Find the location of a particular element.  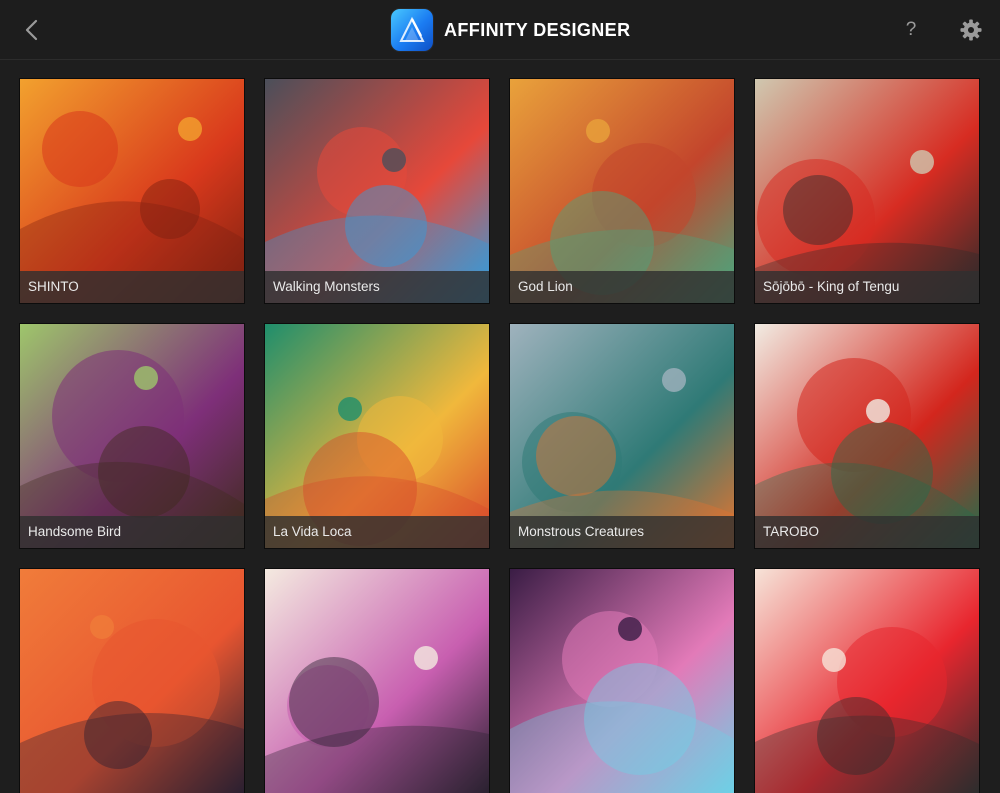

tile-caption: La Vida Loca is located at coordinates (377, 532).